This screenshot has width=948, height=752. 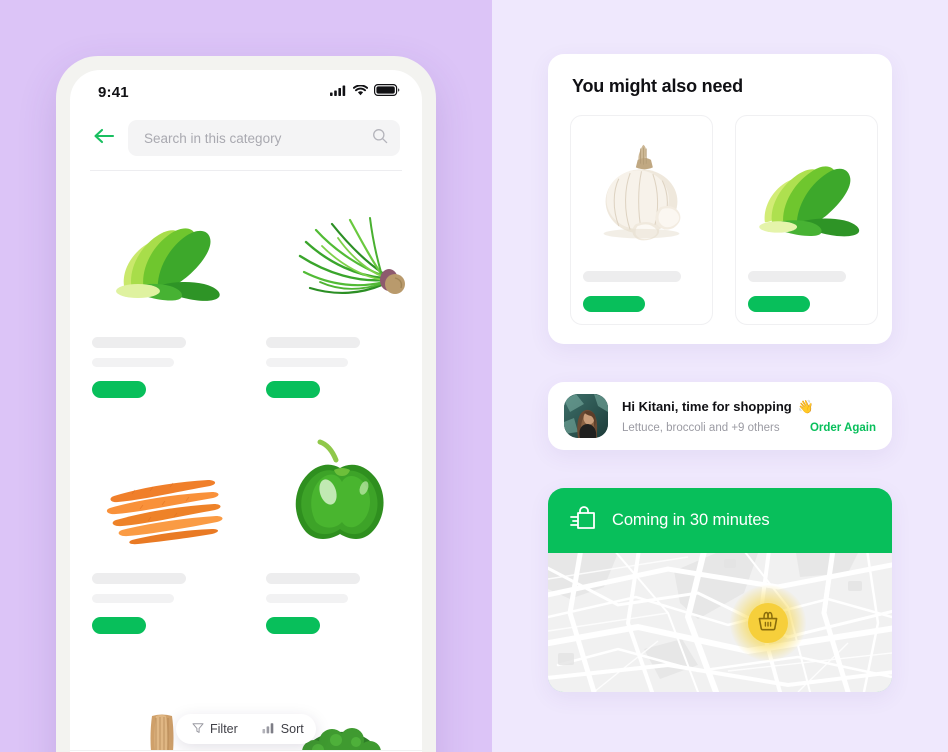 I want to click on sort-button: Sort, so click(x=283, y=729).